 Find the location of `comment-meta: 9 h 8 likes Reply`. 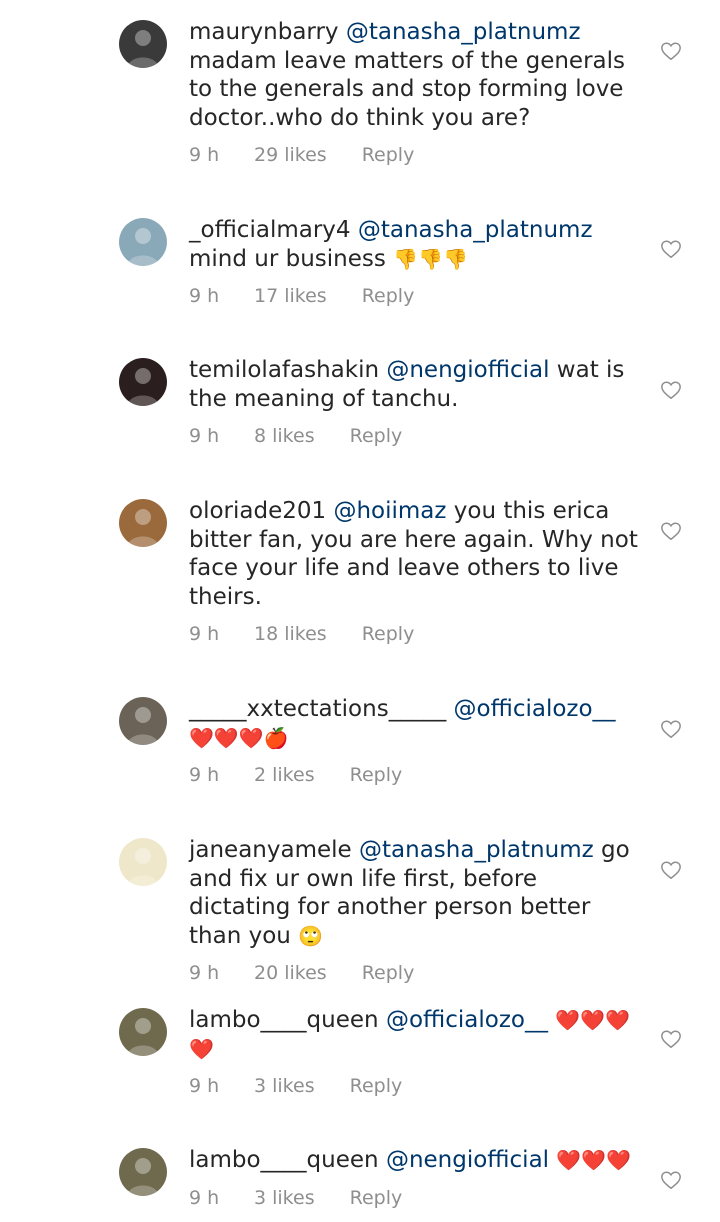

comment-meta: 9 h 8 likes Reply is located at coordinates (414, 436).